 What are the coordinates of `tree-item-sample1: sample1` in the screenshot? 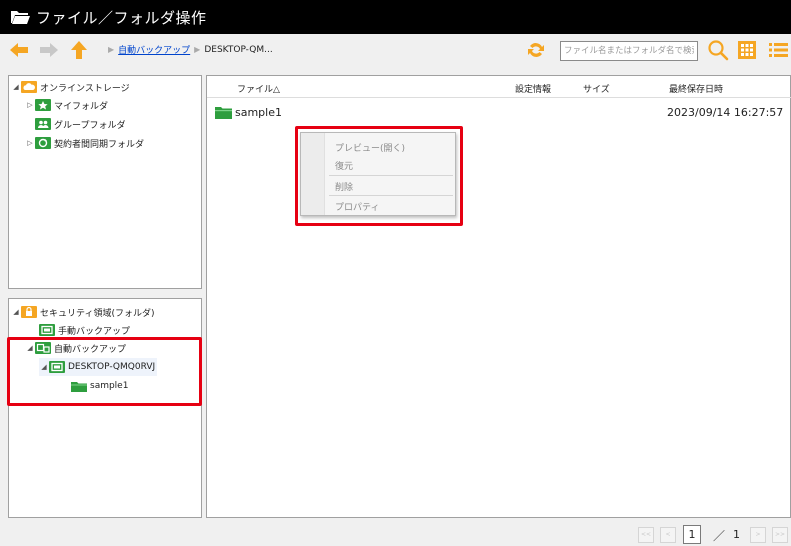 It's located at (99, 386).